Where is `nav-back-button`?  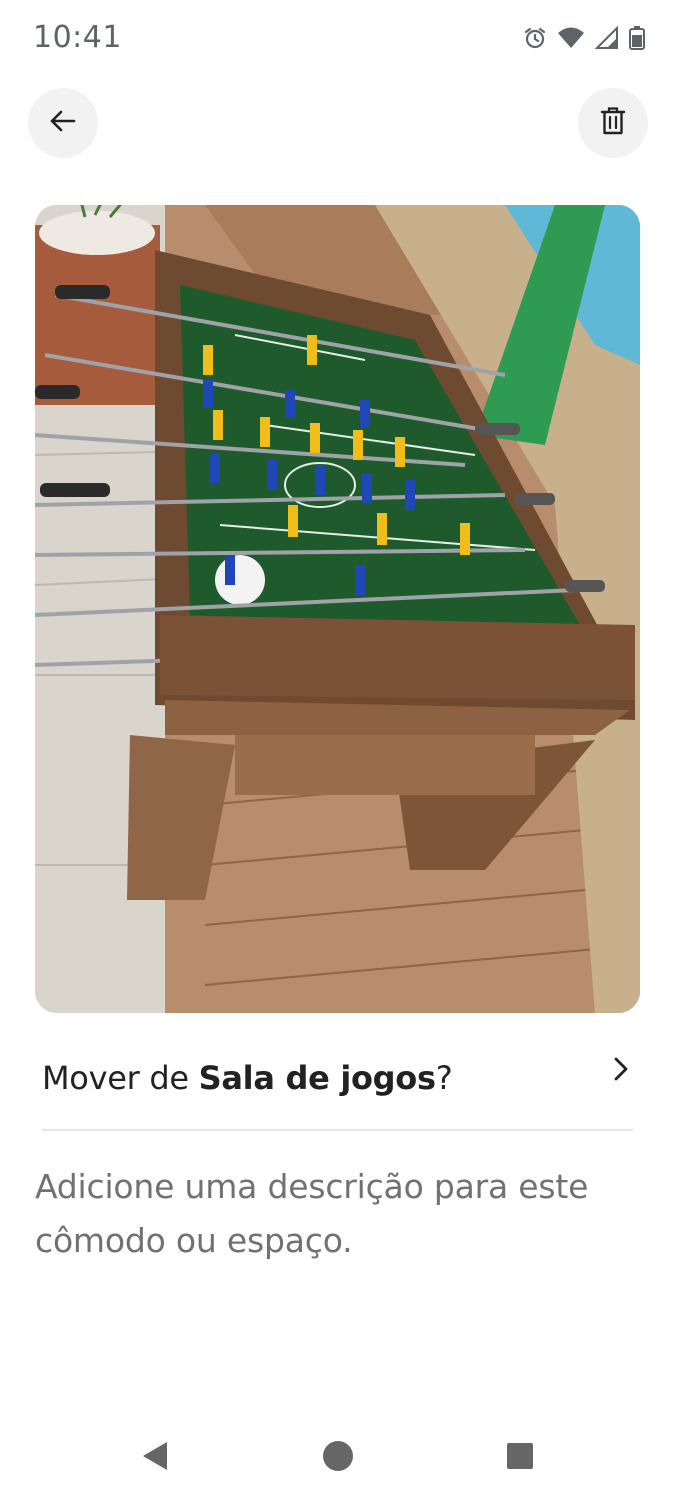 nav-back-button is located at coordinates (155, 1458).